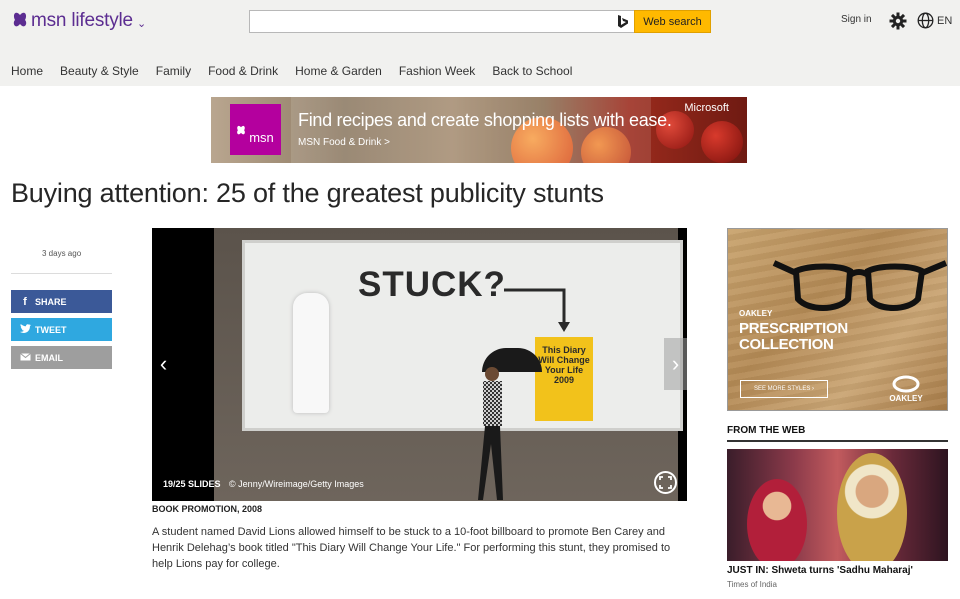 The height and width of the screenshot is (599, 960). I want to click on language-selector: EN, so click(944, 21).